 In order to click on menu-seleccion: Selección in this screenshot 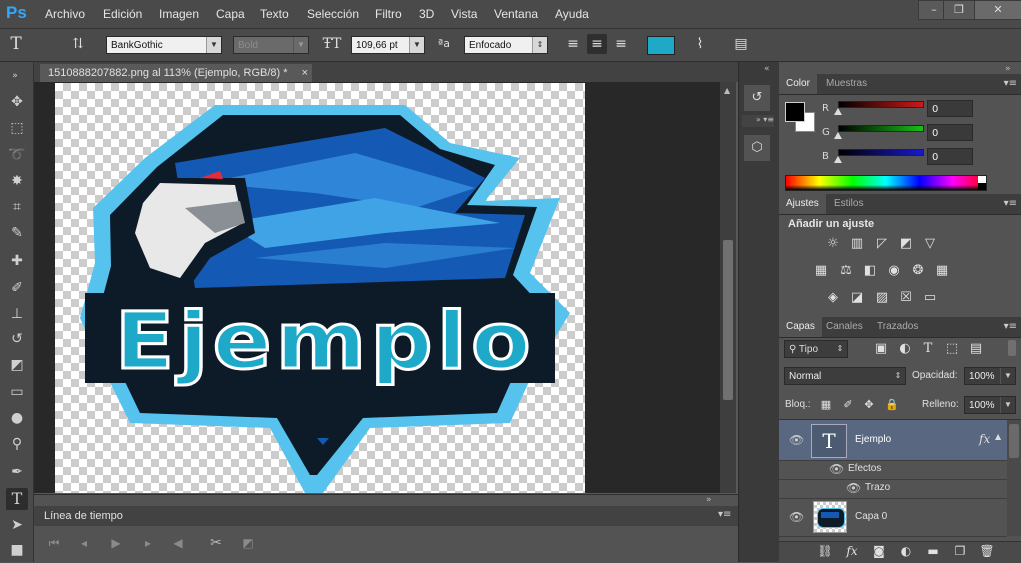, I will do `click(333, 14)`.